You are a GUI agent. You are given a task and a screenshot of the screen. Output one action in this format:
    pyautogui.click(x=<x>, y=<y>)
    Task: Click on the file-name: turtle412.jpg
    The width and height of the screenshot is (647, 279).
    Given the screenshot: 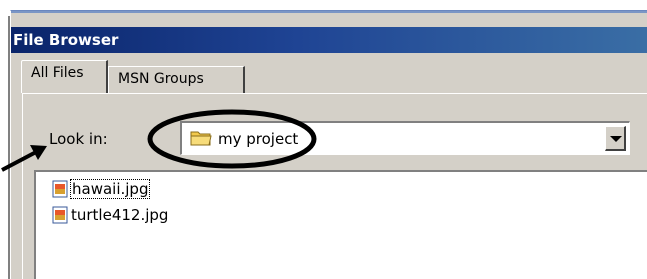 What is the action you would take?
    pyautogui.click(x=120, y=215)
    